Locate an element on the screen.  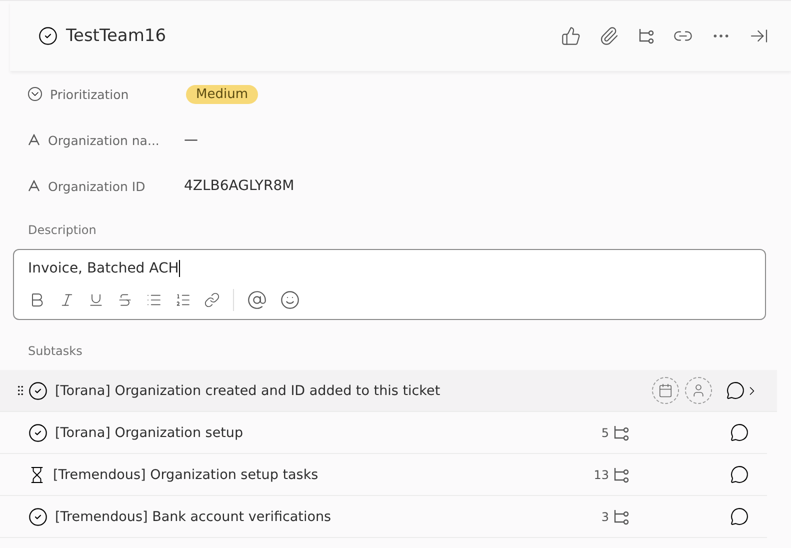
description-editor: Invoice, Batched ACH is located at coordinates (389, 284).